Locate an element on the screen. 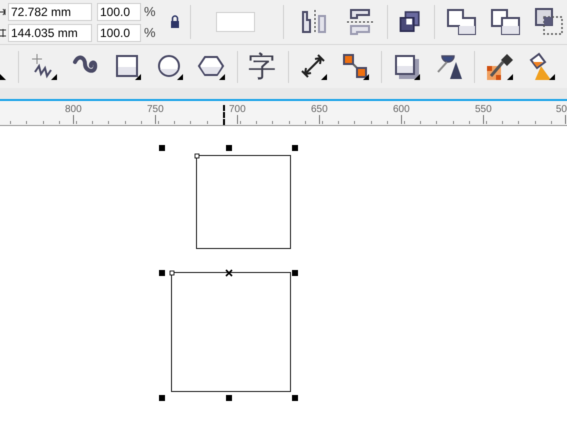 Image resolution: width=567 pixels, height=447 pixels. width-field: 72.782 mm is located at coordinates (50, 11).